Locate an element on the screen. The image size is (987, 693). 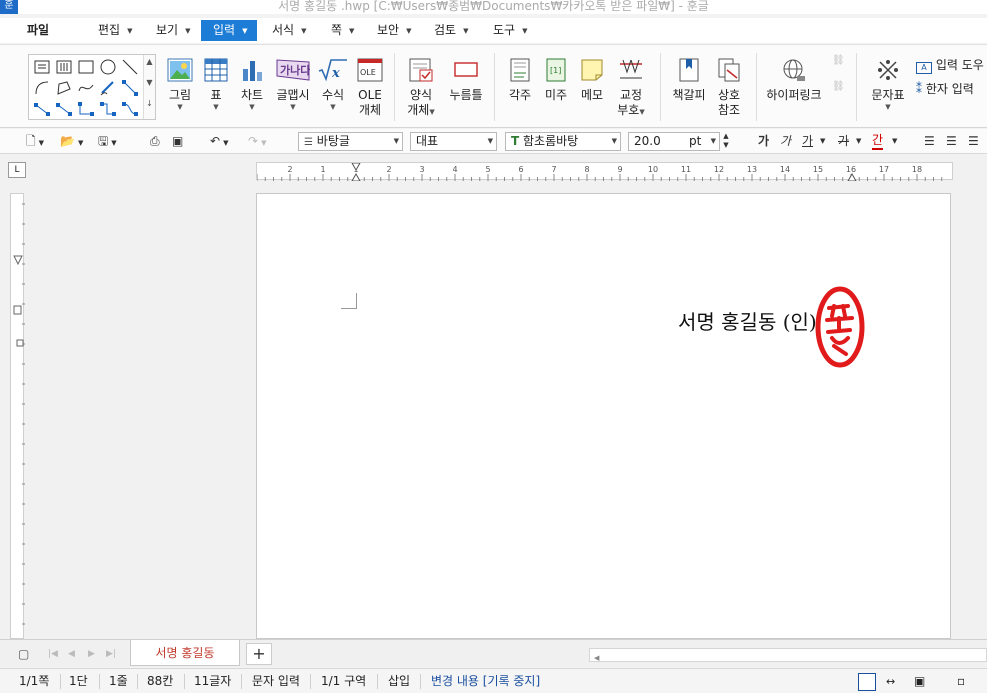
zoom-out-icon: ▫ is located at coordinates (961, 681).